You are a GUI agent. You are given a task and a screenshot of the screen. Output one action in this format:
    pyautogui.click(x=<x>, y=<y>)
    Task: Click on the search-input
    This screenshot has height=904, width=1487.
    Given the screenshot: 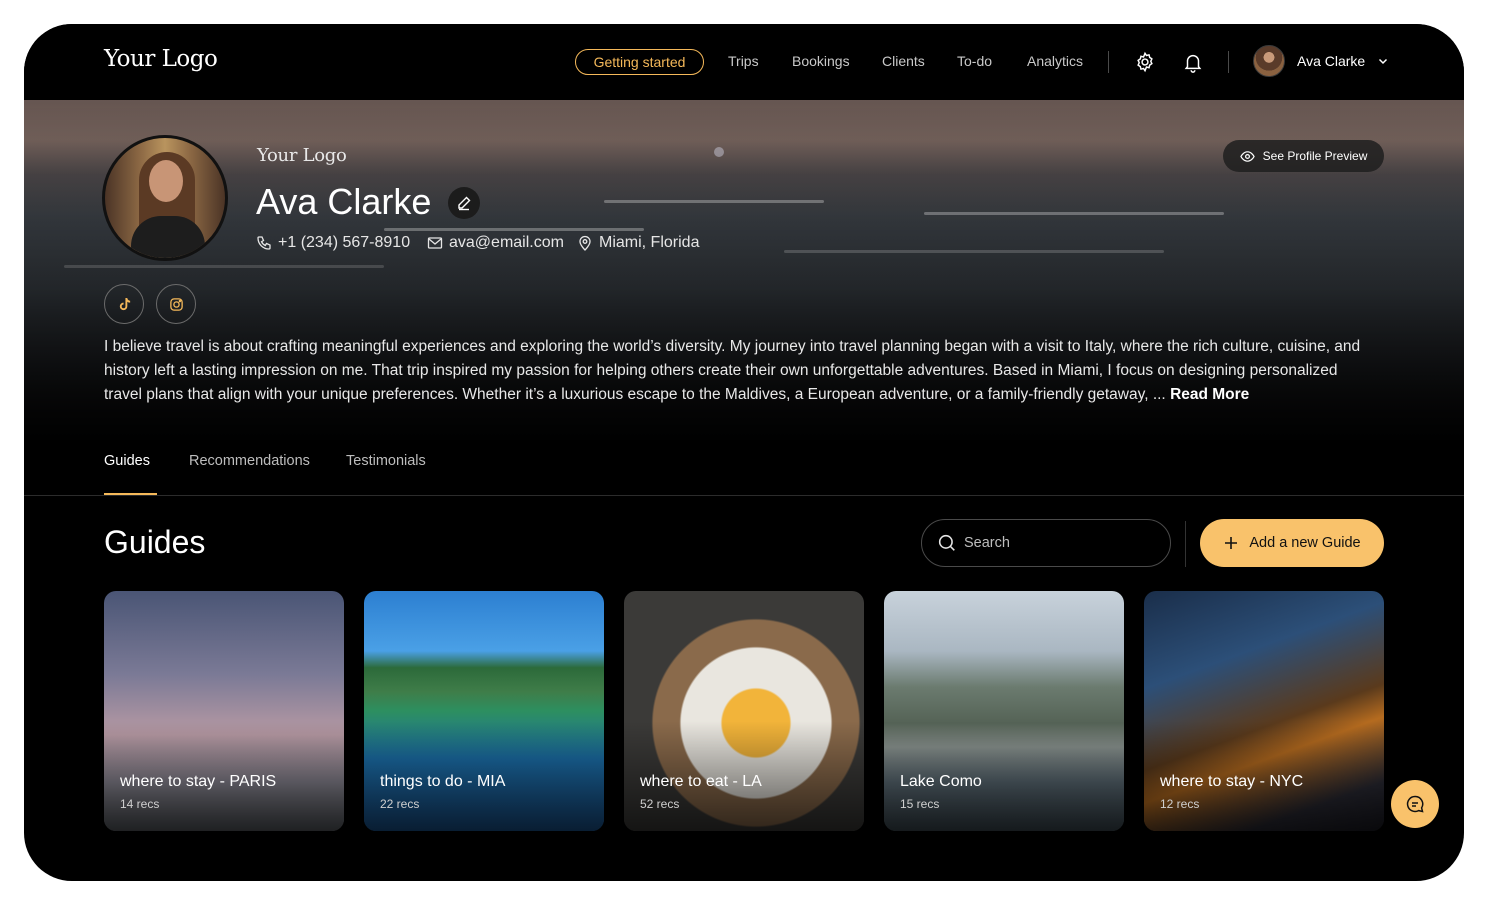 What is the action you would take?
    pyautogui.click(x=1054, y=543)
    